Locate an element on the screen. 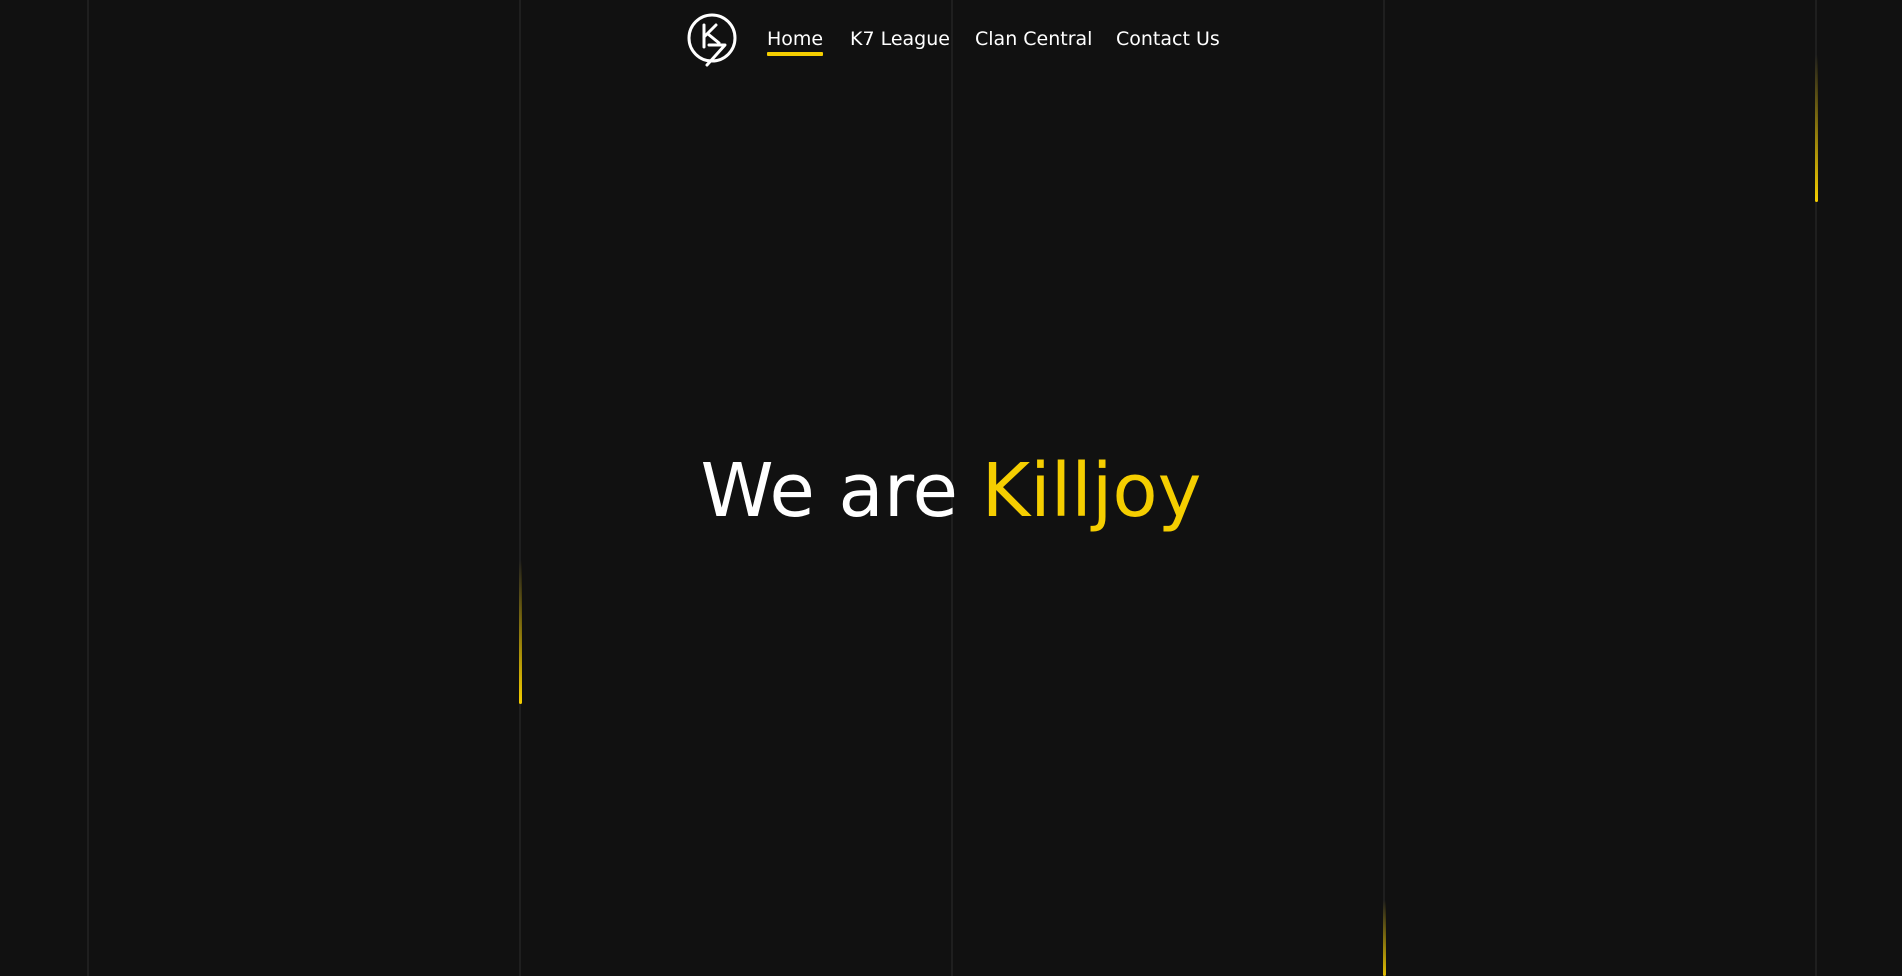 Image resolution: width=1902 pixels, height=976 pixels. nav-link-k7-league: K7 League is located at coordinates (900, 39).